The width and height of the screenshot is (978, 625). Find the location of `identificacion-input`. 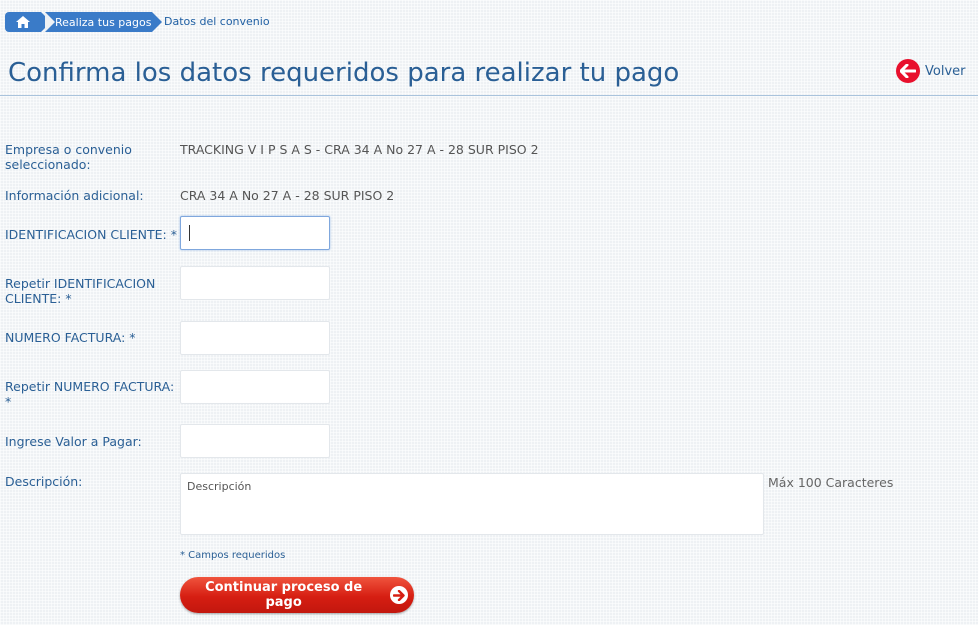

identificacion-input is located at coordinates (255, 233).